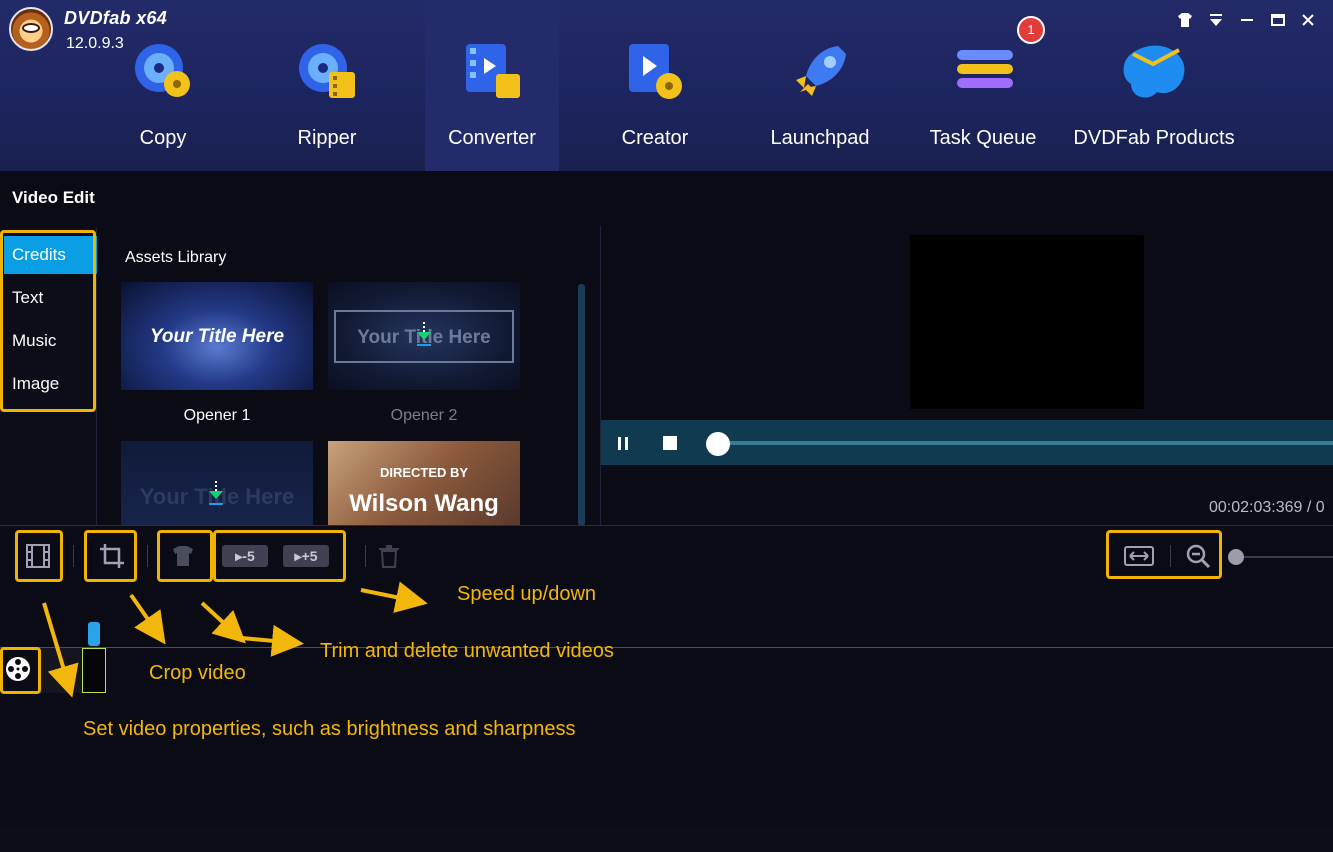 The image size is (1333, 852). I want to click on bottom-bar, so click(666, 839).